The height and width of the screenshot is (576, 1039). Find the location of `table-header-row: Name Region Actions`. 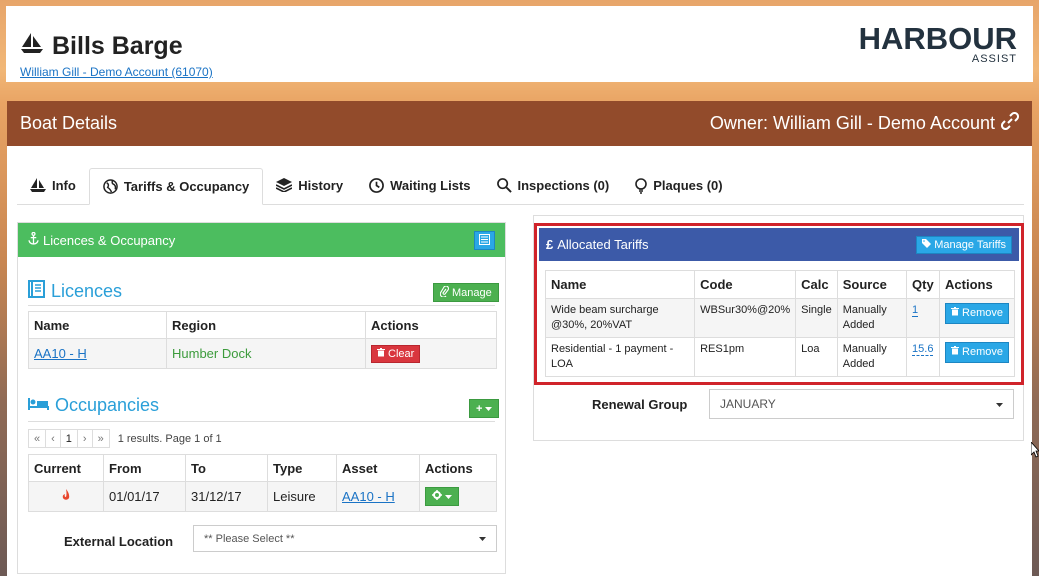

table-header-row: Name Region Actions is located at coordinates (262, 325).